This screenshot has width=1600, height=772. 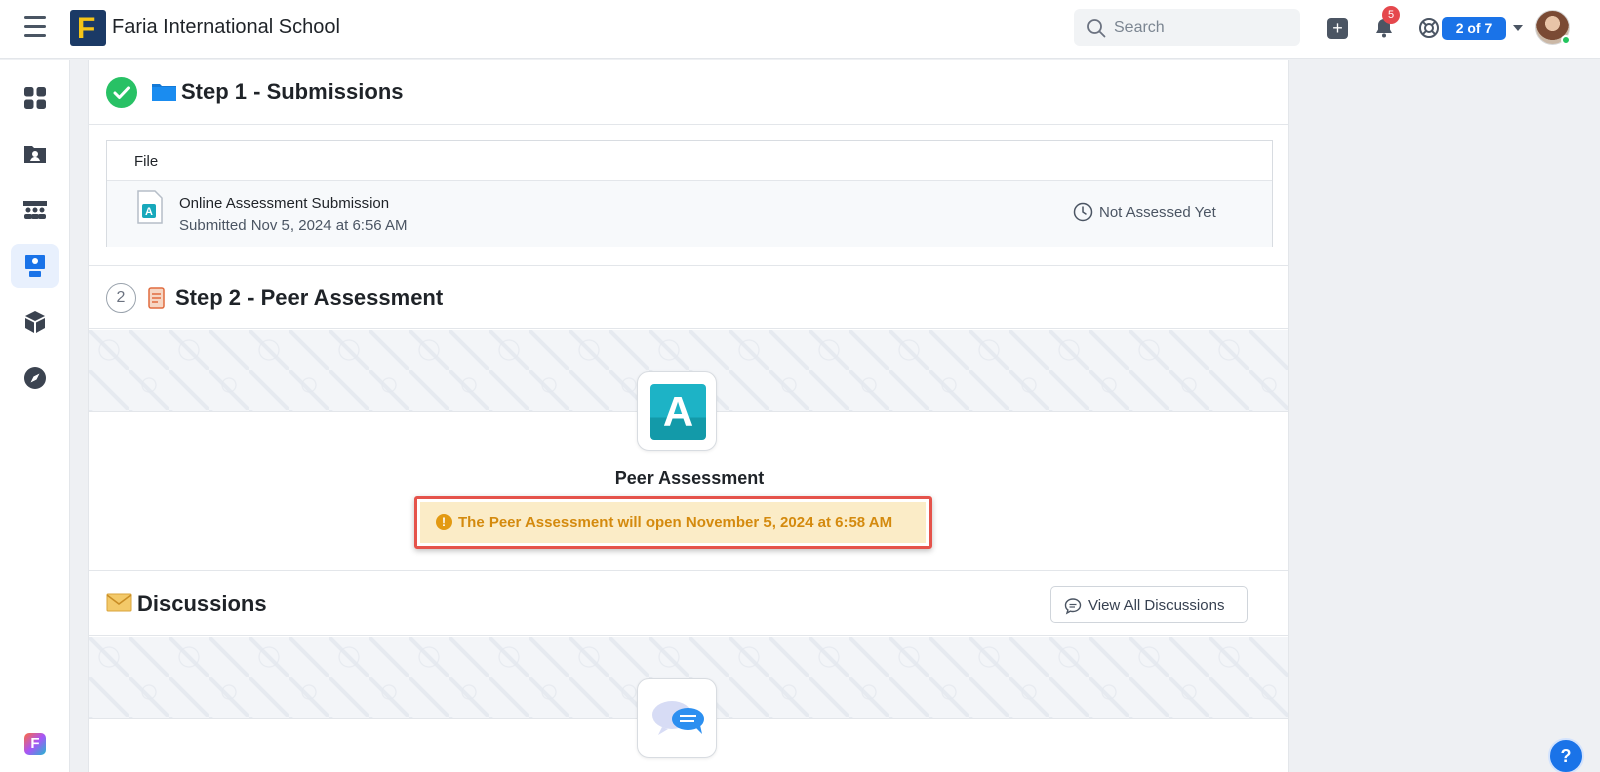 What do you see at coordinates (1096, 28) in the screenshot?
I see `search-icon` at bounding box center [1096, 28].